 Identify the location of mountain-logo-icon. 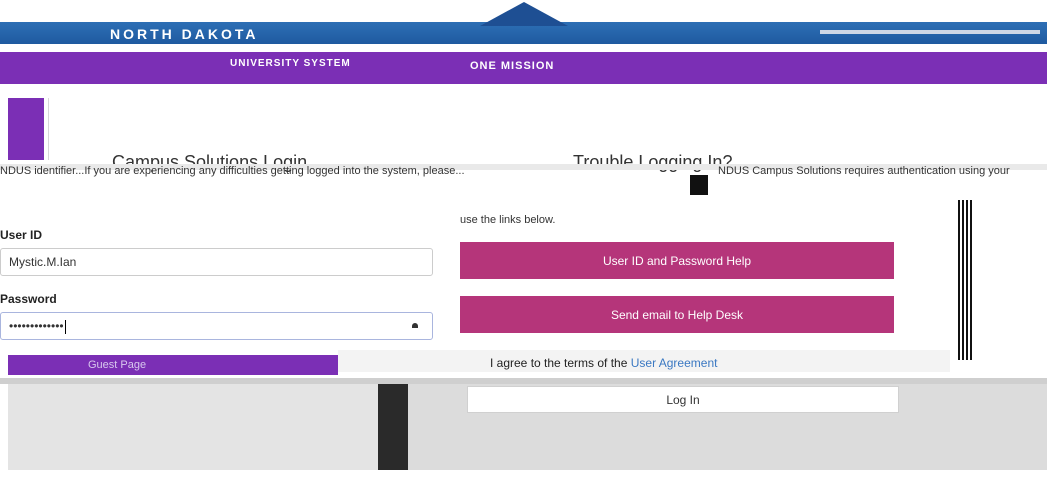
(524, 14).